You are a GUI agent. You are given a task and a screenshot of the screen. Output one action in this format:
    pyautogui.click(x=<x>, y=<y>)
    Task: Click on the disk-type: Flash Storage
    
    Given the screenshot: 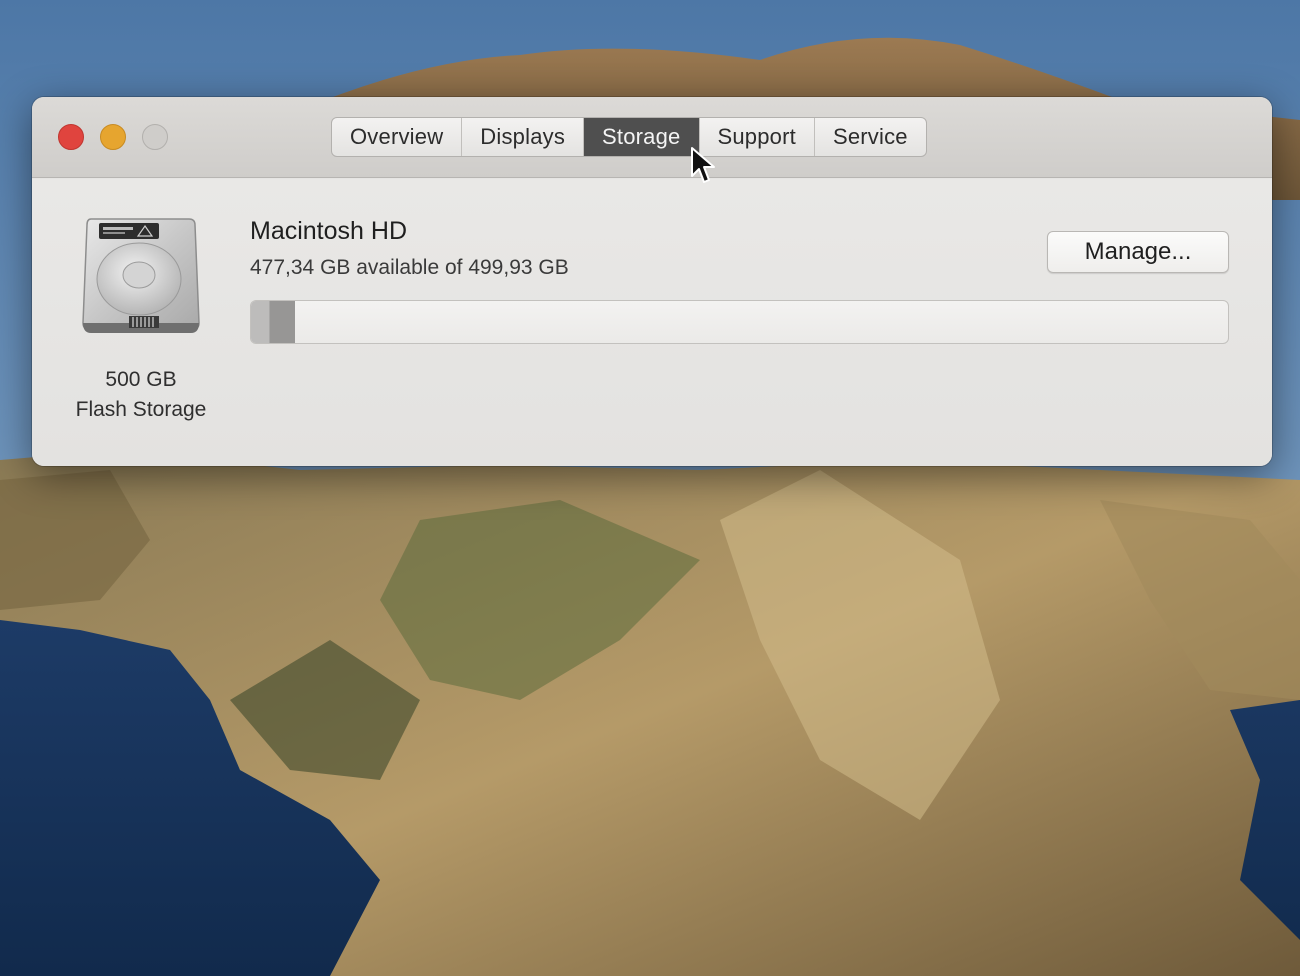 What is the action you would take?
    pyautogui.click(x=141, y=409)
    